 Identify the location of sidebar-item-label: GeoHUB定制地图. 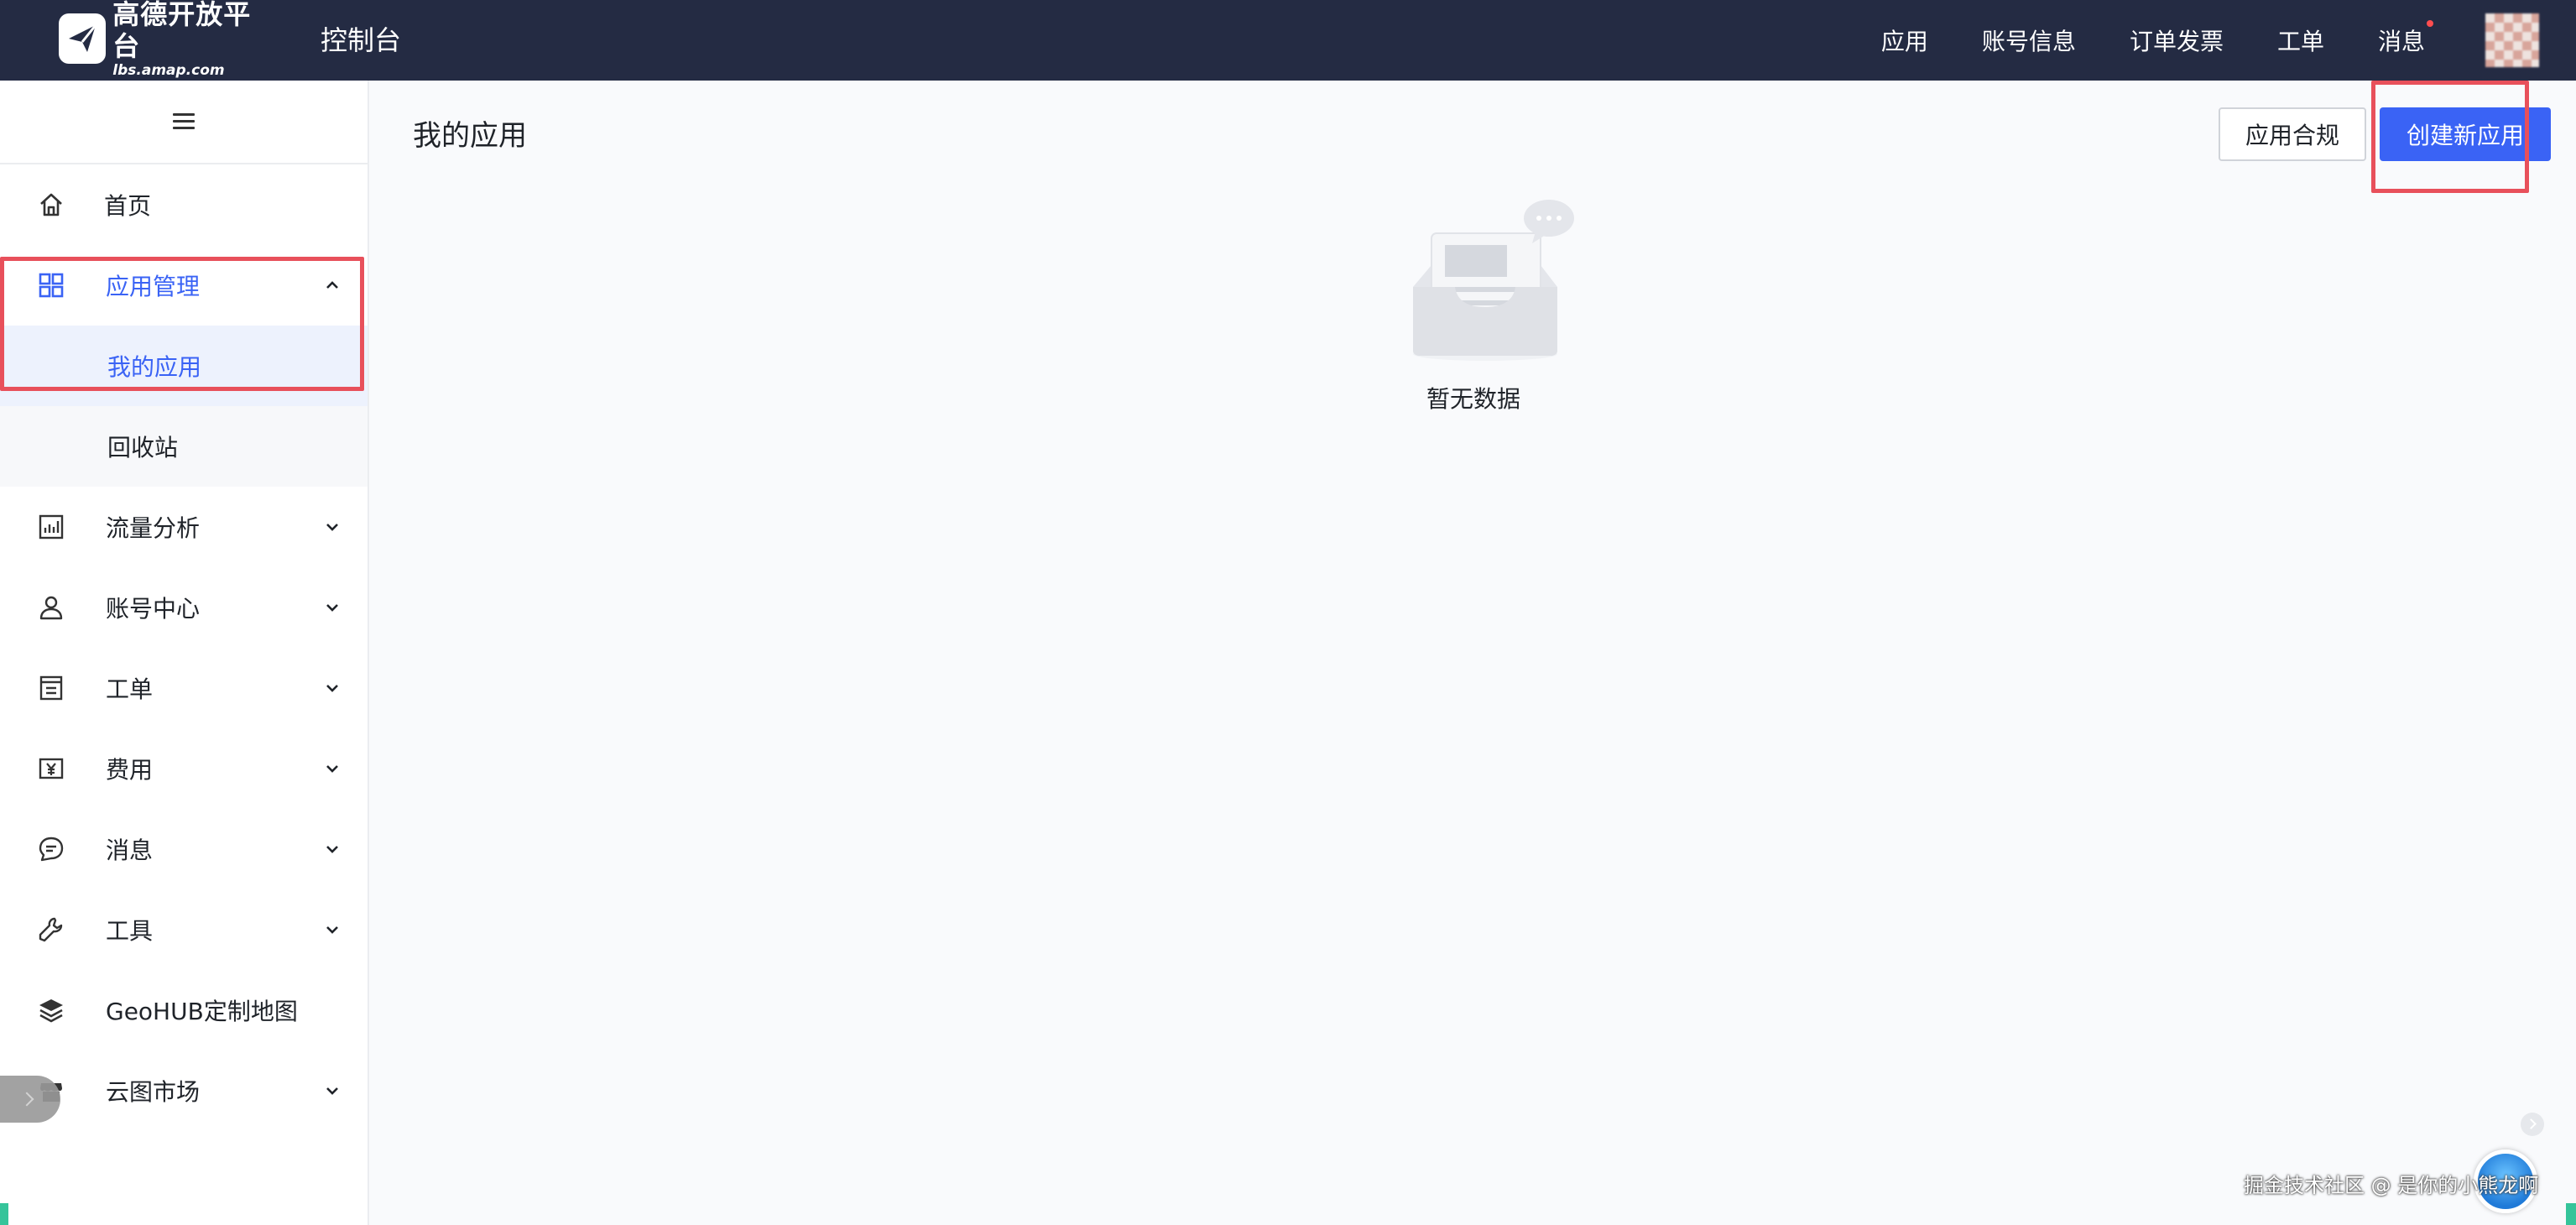
(202, 1012).